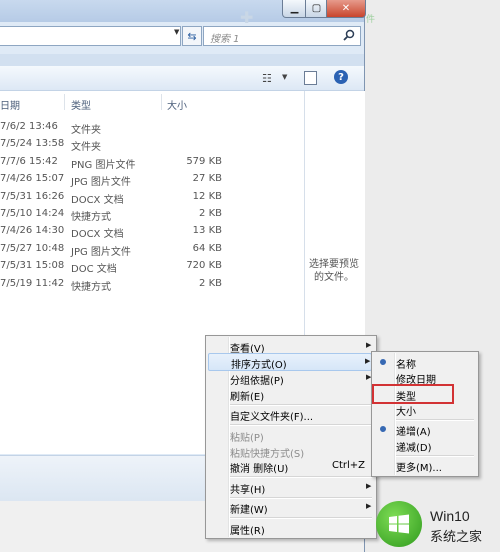 This screenshot has width=500, height=552. I want to click on file-size: 13 KB, so click(207, 231).